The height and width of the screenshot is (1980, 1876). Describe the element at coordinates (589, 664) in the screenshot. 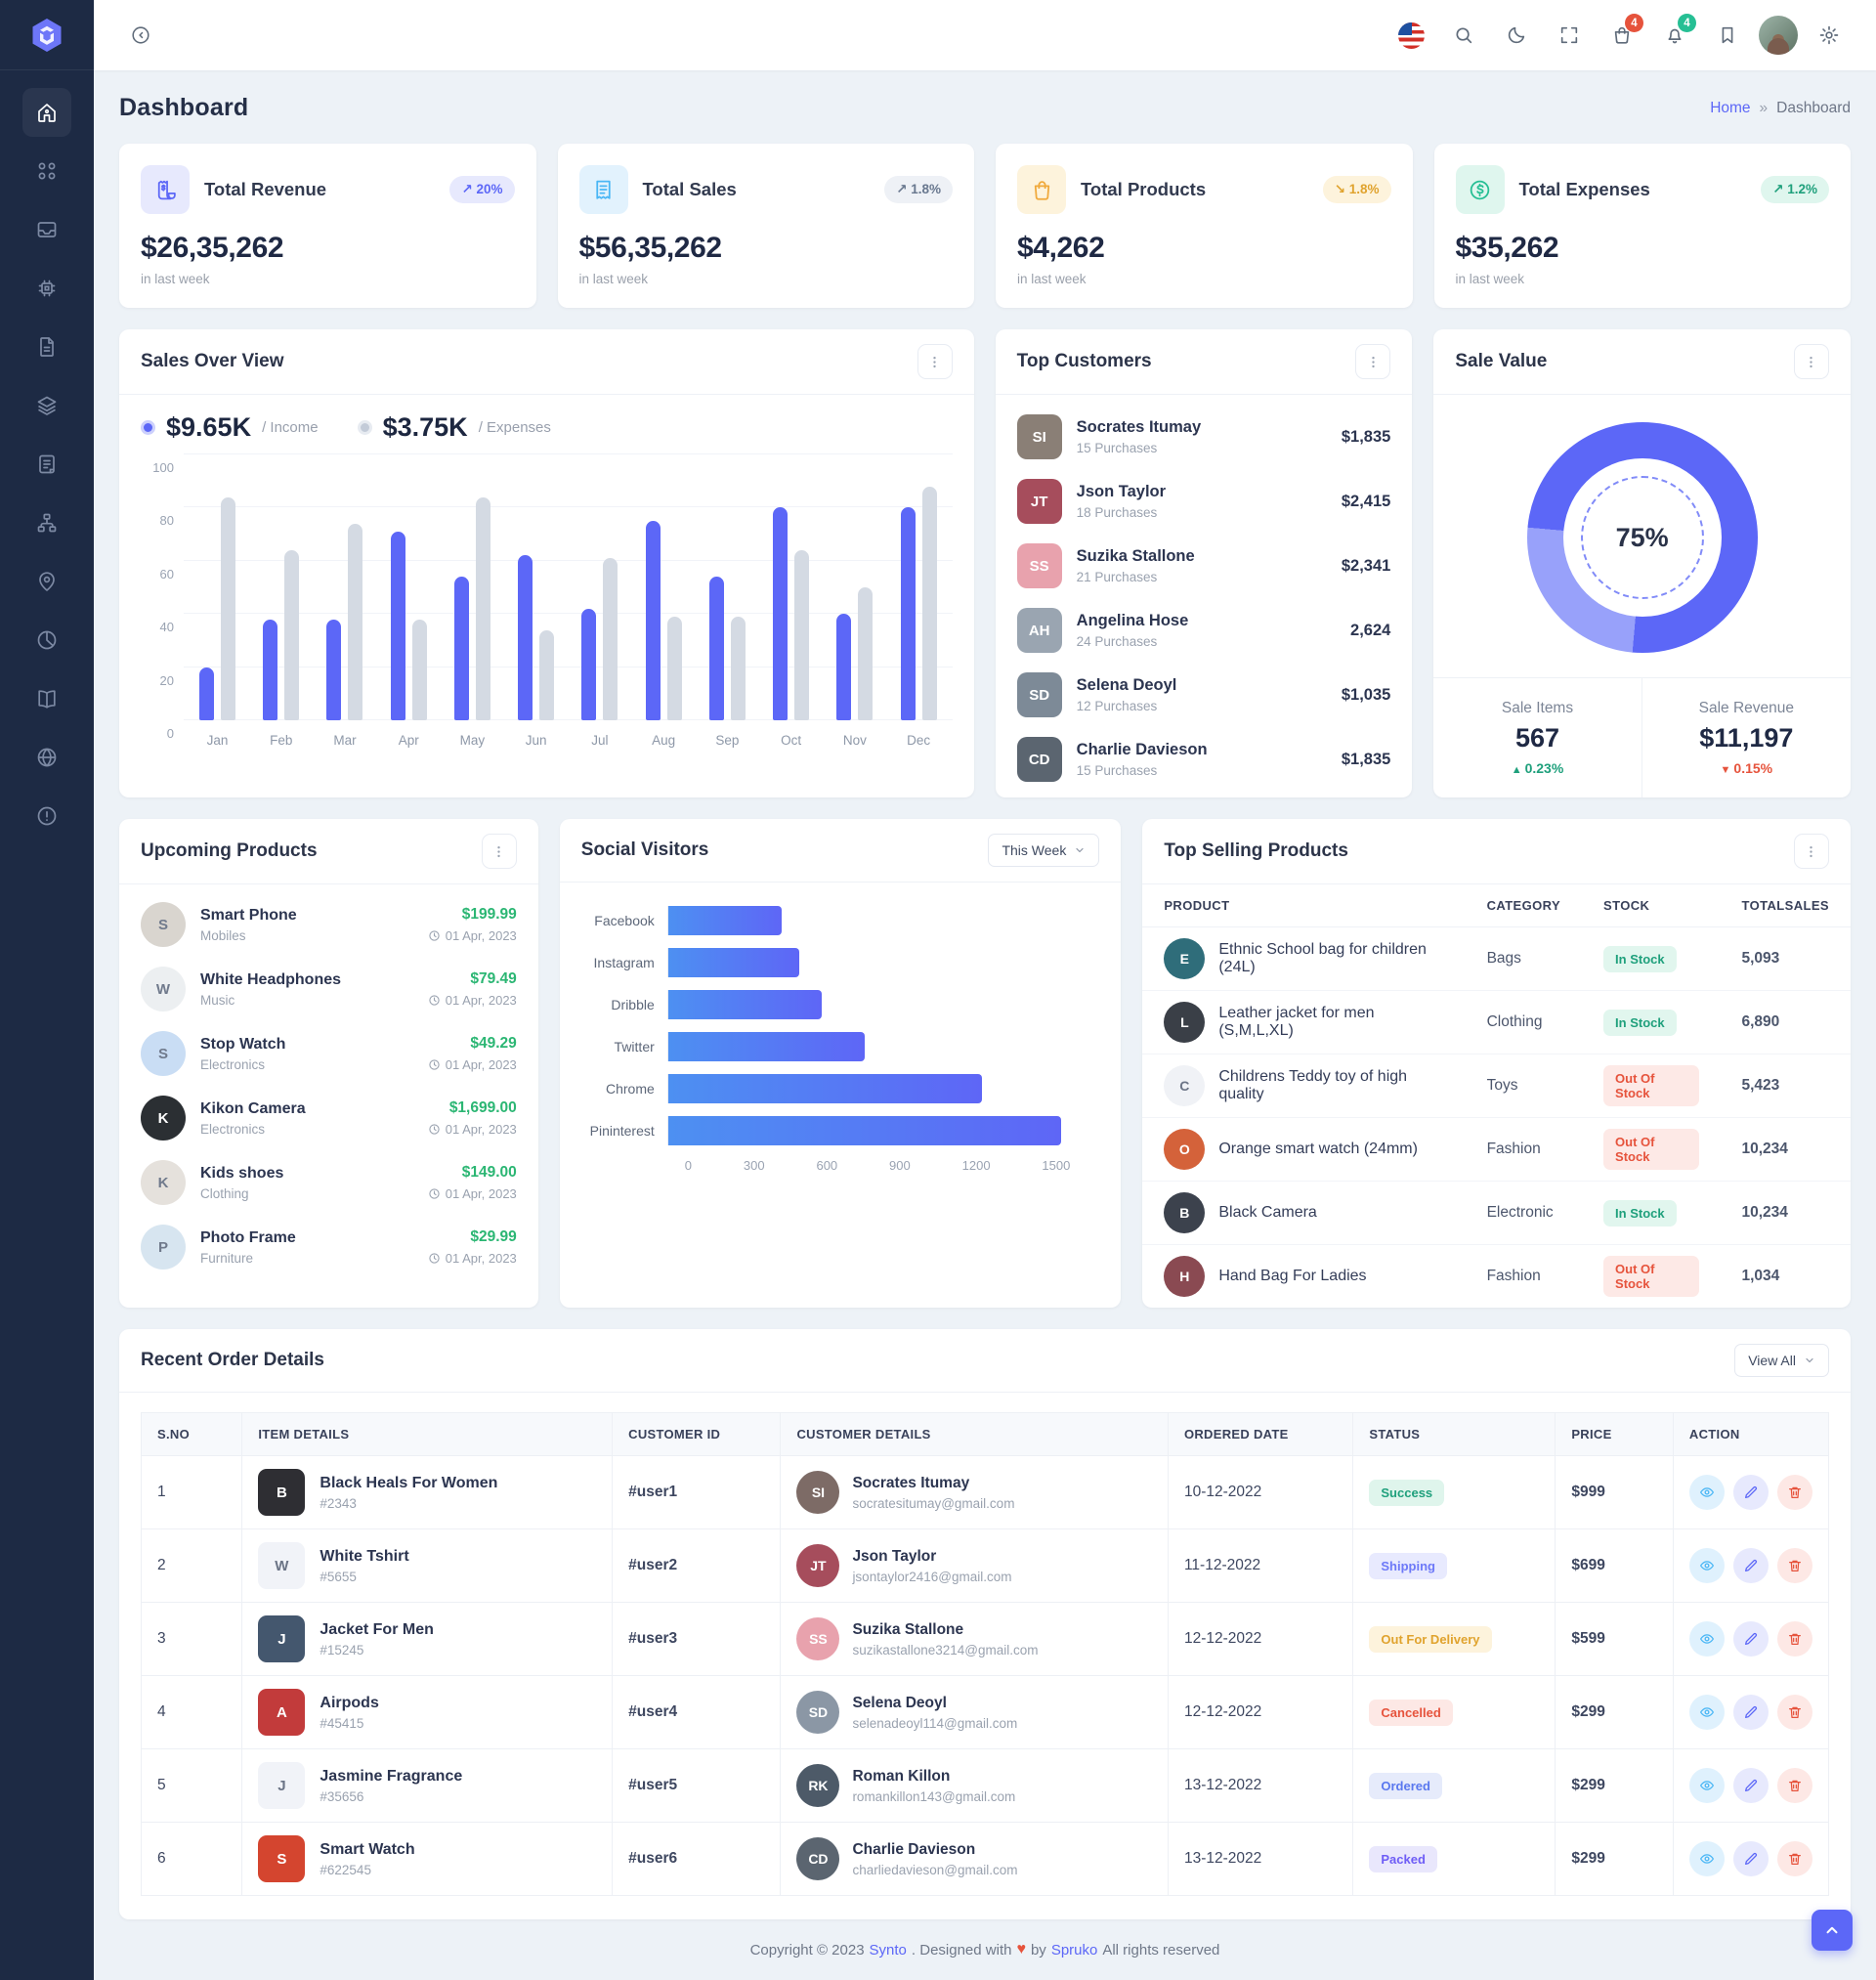

I see `income-bar` at that location.